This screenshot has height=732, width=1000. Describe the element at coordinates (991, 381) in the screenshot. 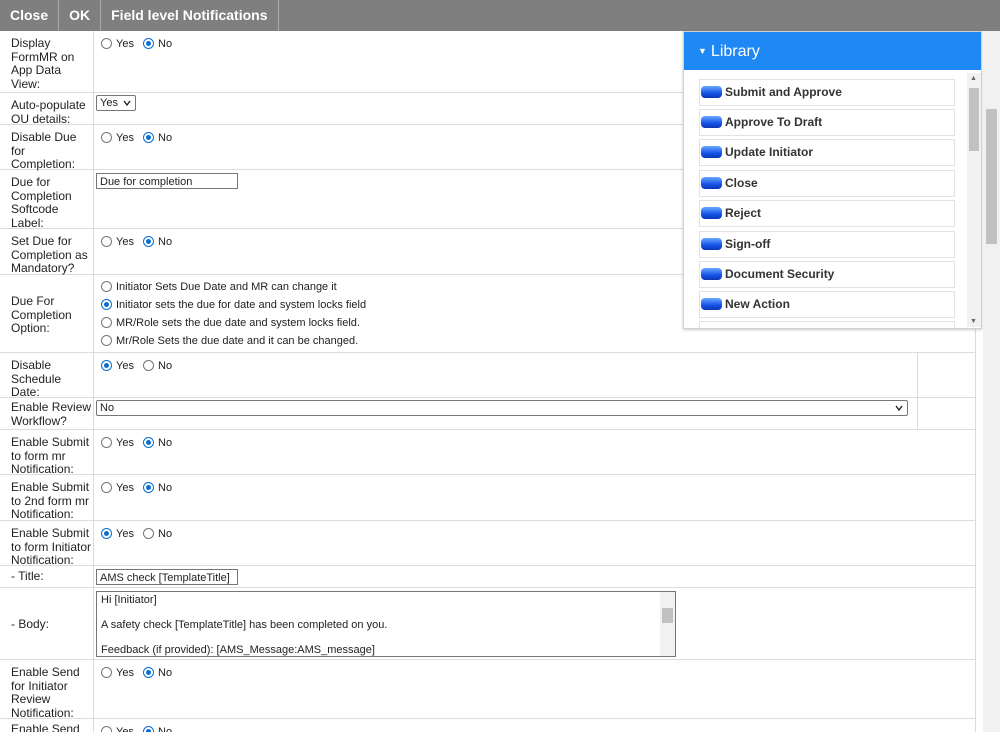

I see `page-scrollbar` at that location.